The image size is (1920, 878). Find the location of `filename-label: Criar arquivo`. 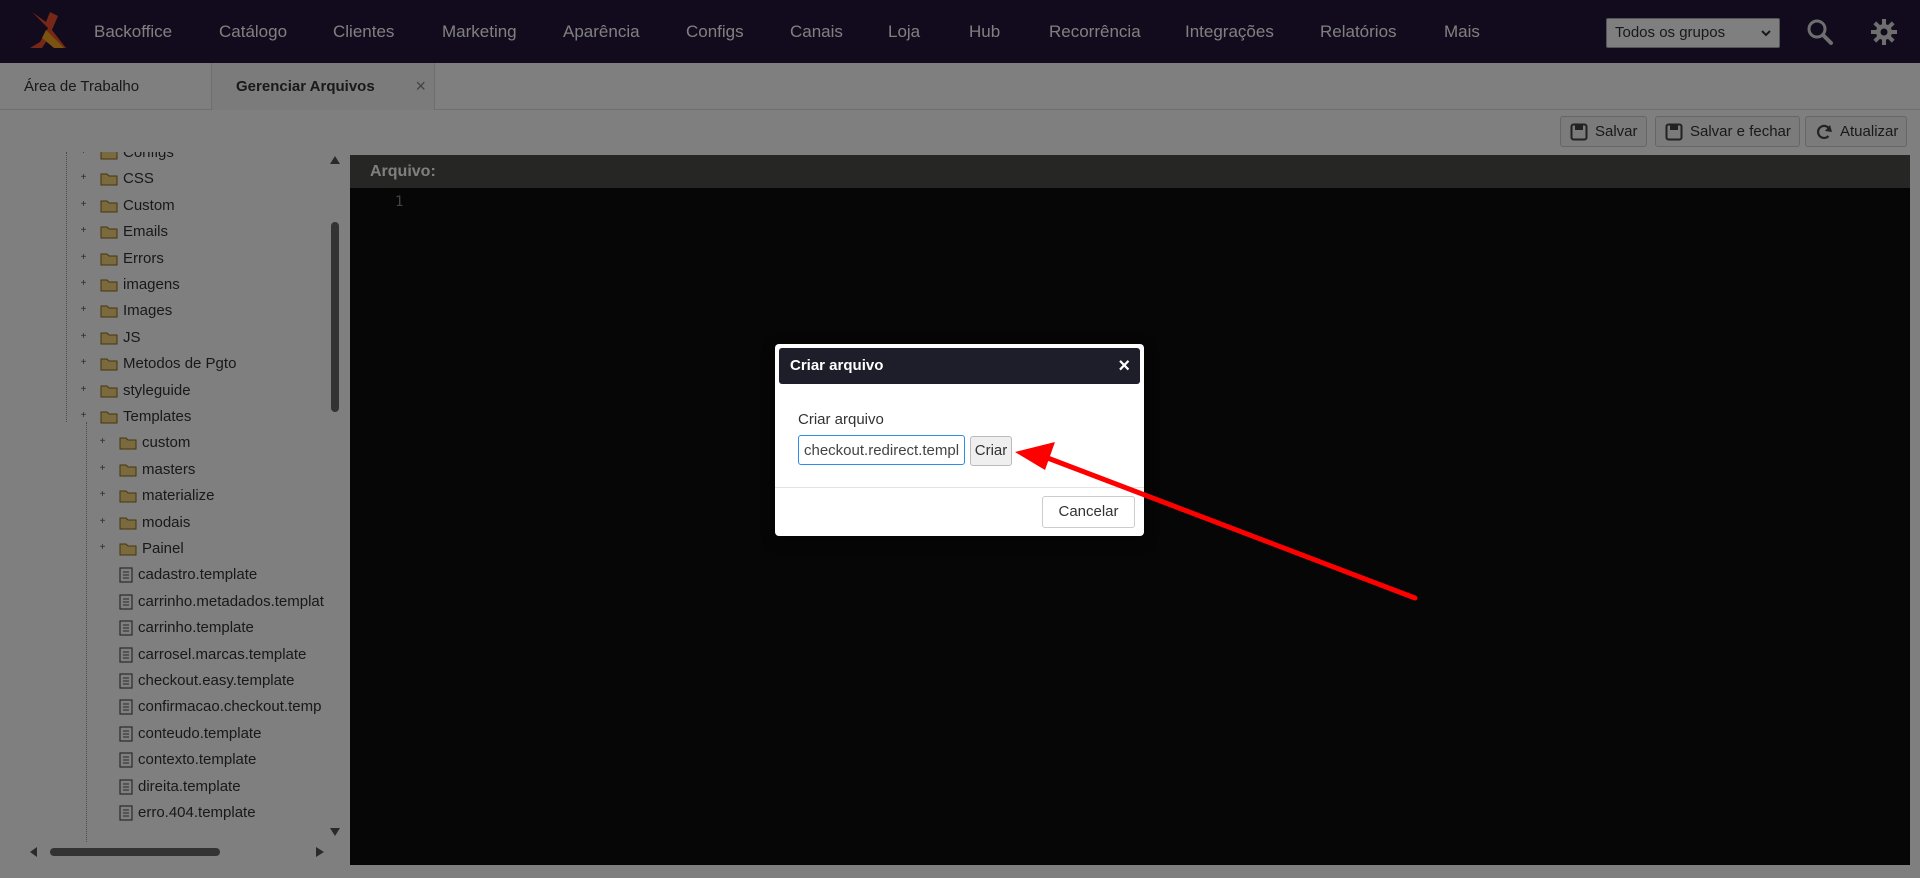

filename-label: Criar arquivo is located at coordinates (841, 419).